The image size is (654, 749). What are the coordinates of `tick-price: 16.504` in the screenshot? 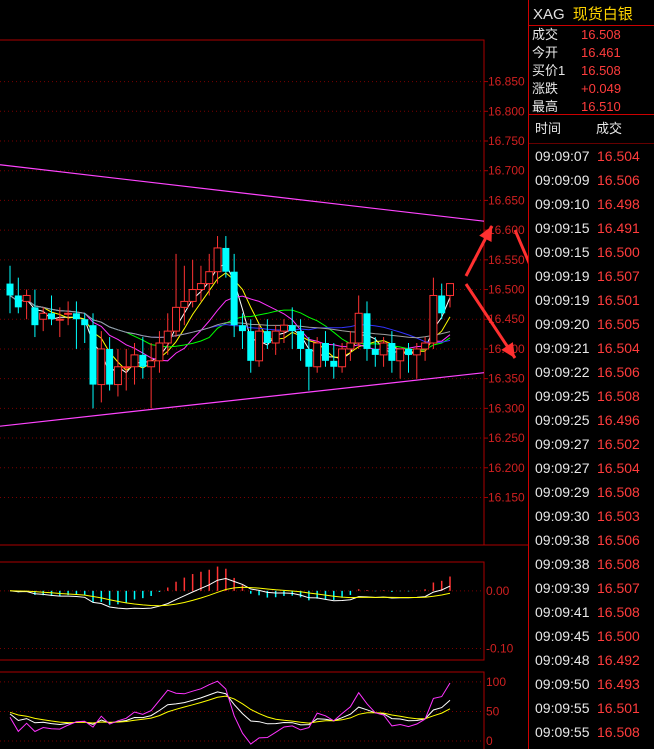 It's located at (618, 156).